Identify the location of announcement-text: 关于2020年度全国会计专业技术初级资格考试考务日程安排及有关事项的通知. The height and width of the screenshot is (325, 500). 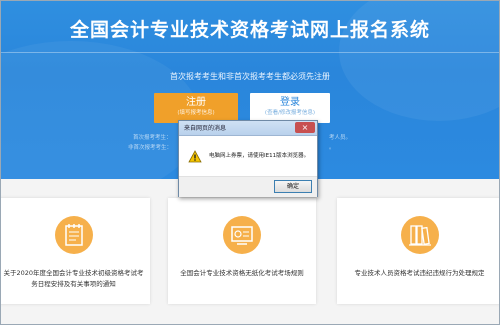
(73, 278).